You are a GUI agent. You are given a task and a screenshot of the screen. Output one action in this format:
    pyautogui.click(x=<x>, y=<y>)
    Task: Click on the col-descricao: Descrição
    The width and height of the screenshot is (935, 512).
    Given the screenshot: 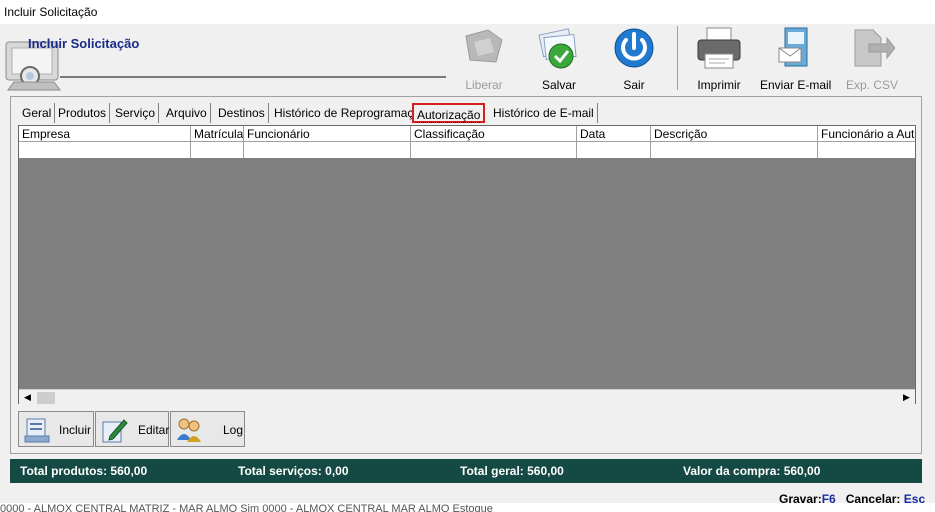 What is the action you would take?
    pyautogui.click(x=733, y=134)
    